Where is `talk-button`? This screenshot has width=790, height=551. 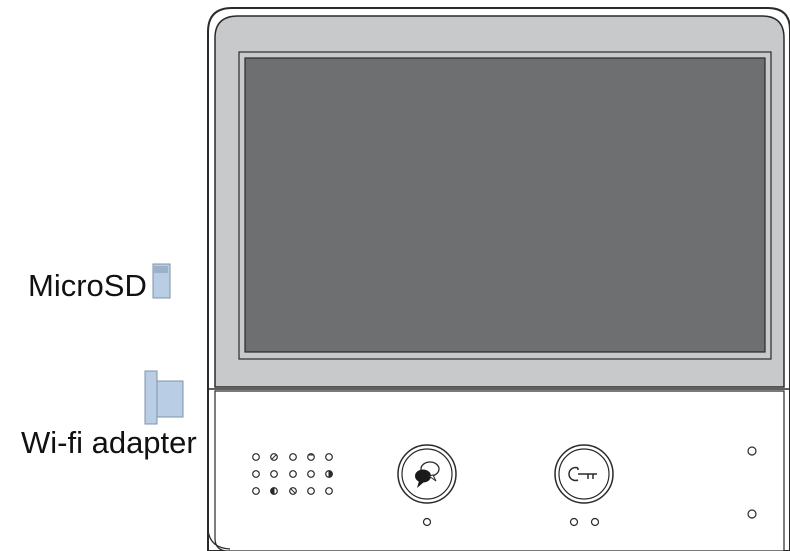 talk-button is located at coordinates (427, 474).